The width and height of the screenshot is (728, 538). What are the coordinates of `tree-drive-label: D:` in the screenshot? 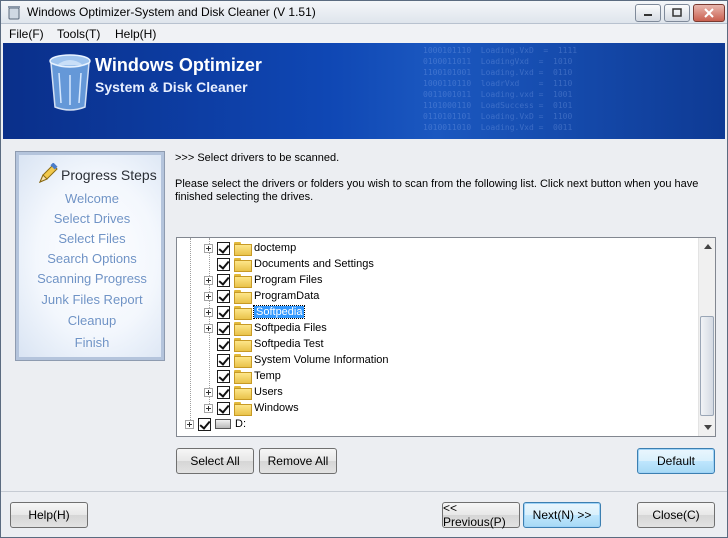 It's located at (240, 424).